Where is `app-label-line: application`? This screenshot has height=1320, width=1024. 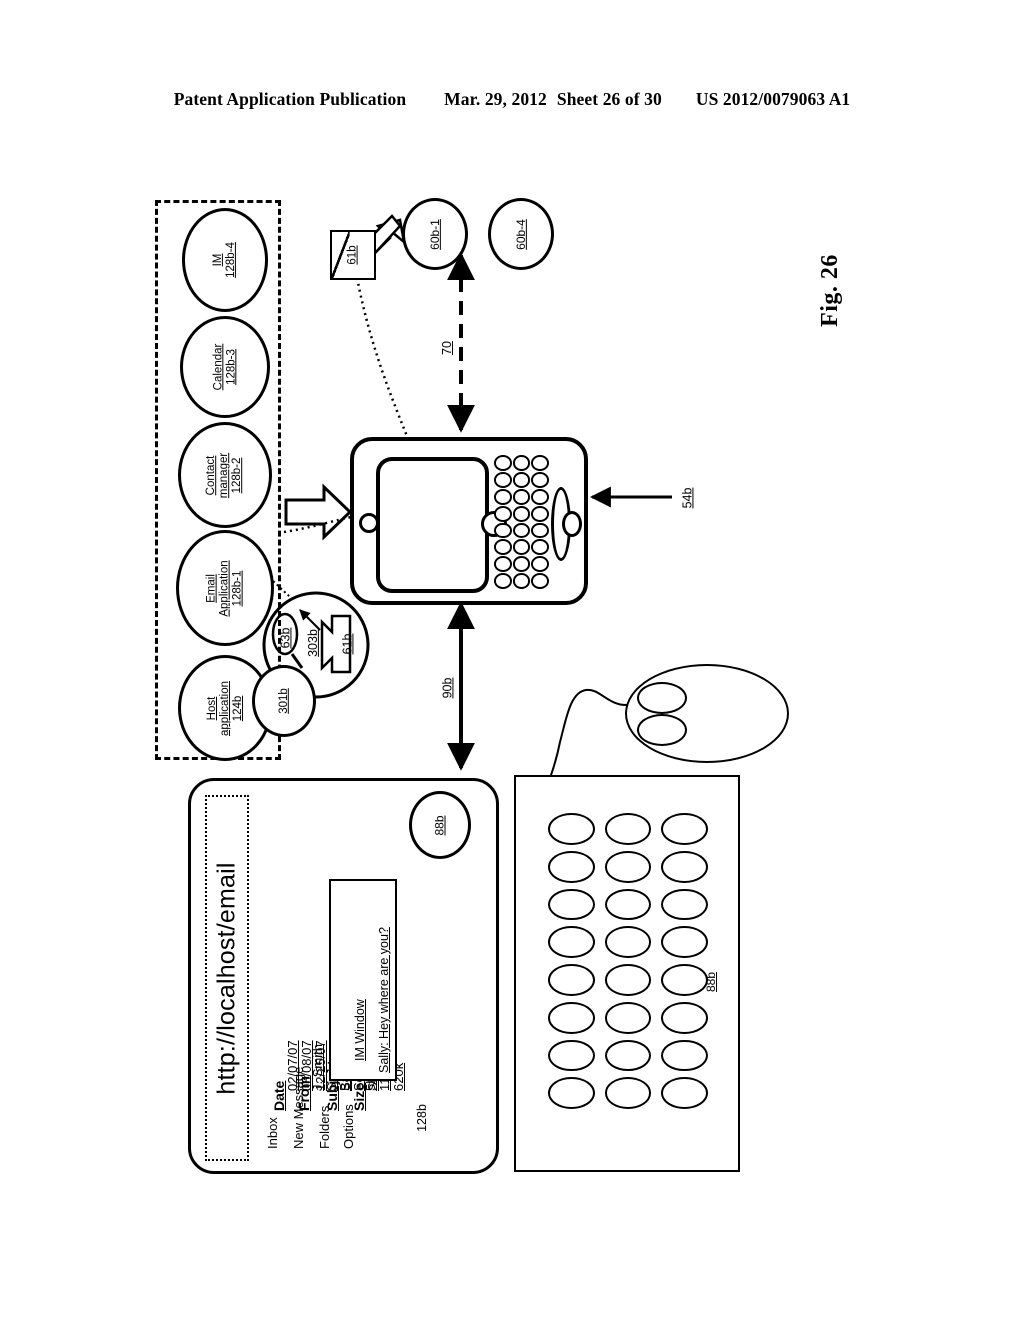
app-label-line: application is located at coordinates (224, 708).